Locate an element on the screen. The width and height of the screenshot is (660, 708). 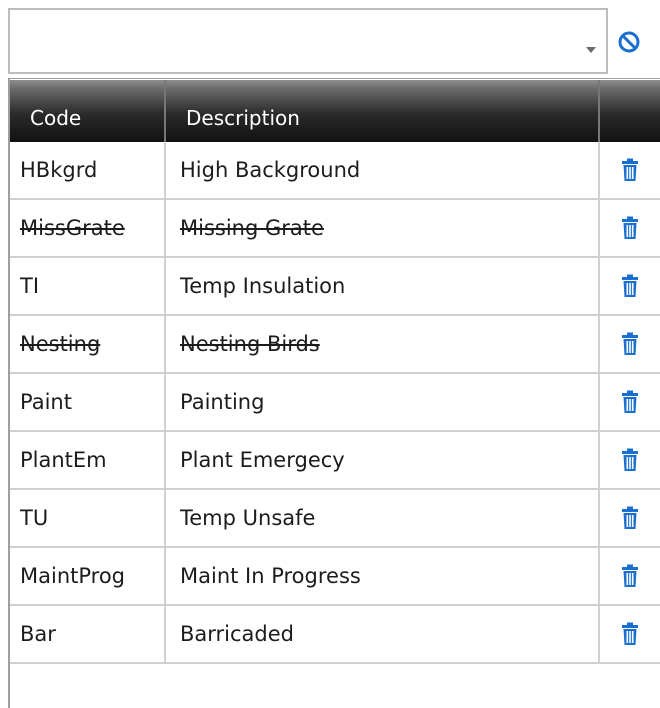
table-row: TU Temp Unsafe is located at coordinates (335, 519).